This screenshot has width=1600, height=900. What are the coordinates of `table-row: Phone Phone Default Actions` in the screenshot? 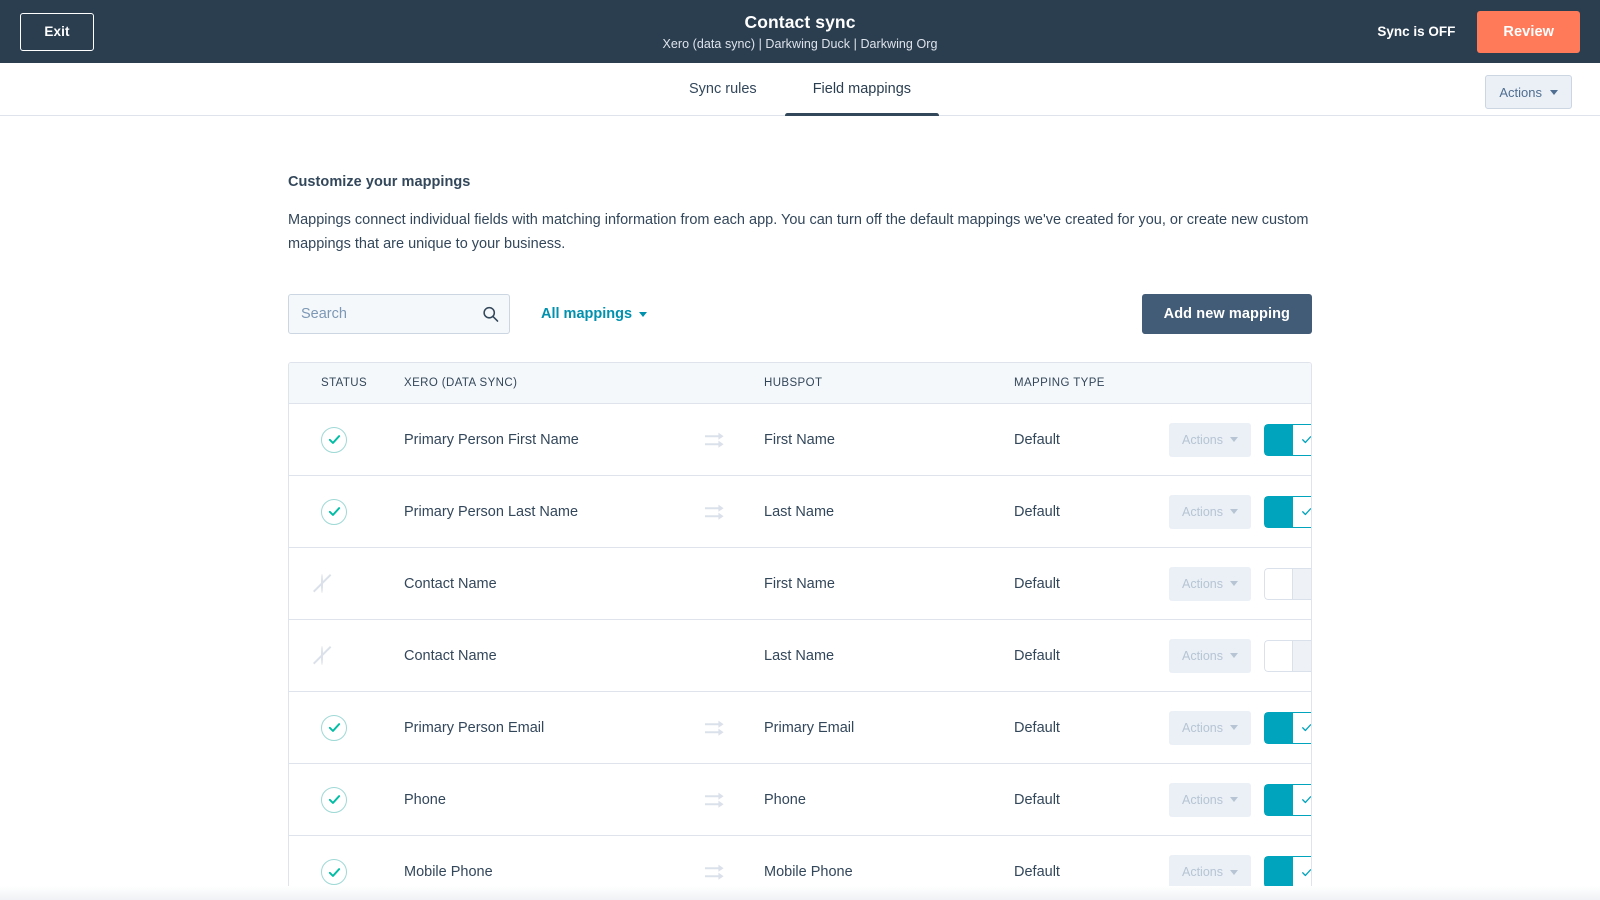 It's located at (800, 800).